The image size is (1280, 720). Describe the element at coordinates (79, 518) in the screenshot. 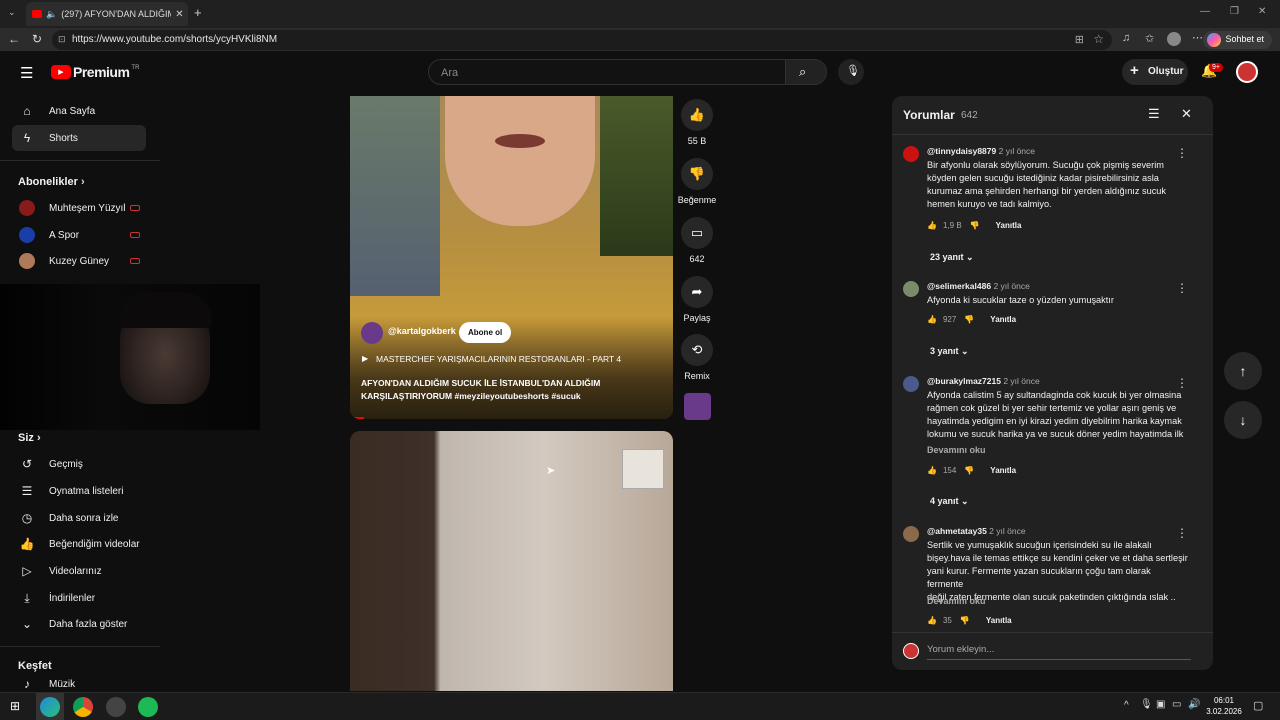

I see `sidebar-item-watch-later: ◷ Daha sonra izle` at that location.